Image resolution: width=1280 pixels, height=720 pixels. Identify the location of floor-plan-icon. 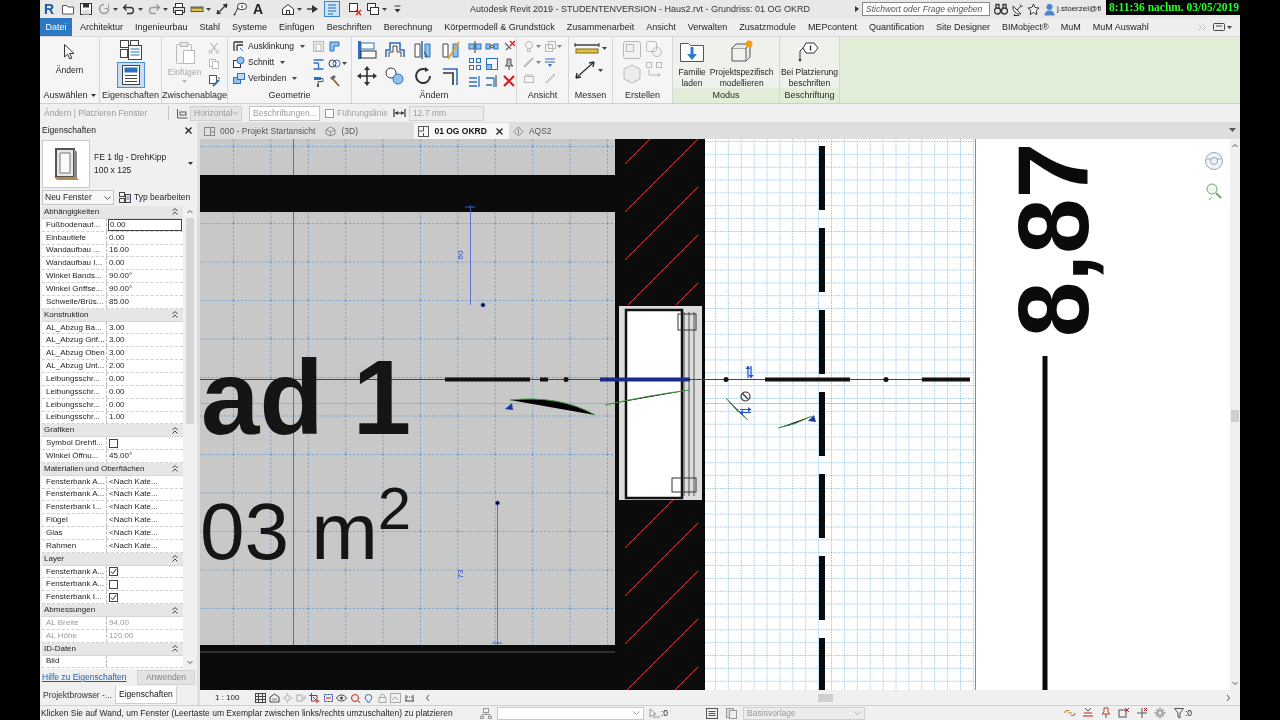
(424, 131).